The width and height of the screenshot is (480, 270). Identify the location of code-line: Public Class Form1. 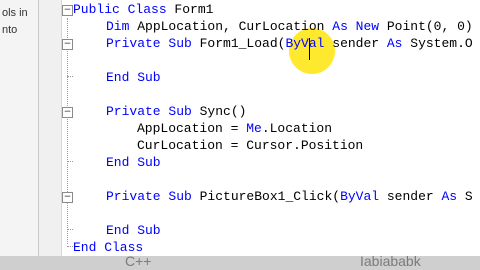
(143, 9).